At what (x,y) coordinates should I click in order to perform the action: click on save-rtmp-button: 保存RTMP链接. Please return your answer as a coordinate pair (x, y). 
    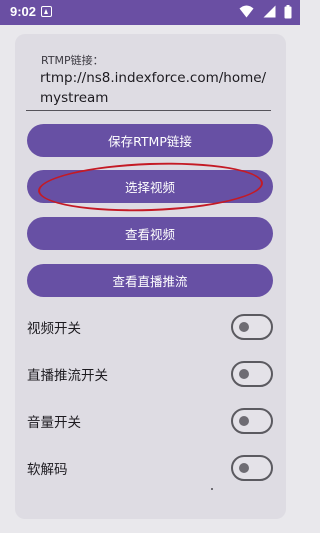
    Looking at the image, I should click on (150, 140).